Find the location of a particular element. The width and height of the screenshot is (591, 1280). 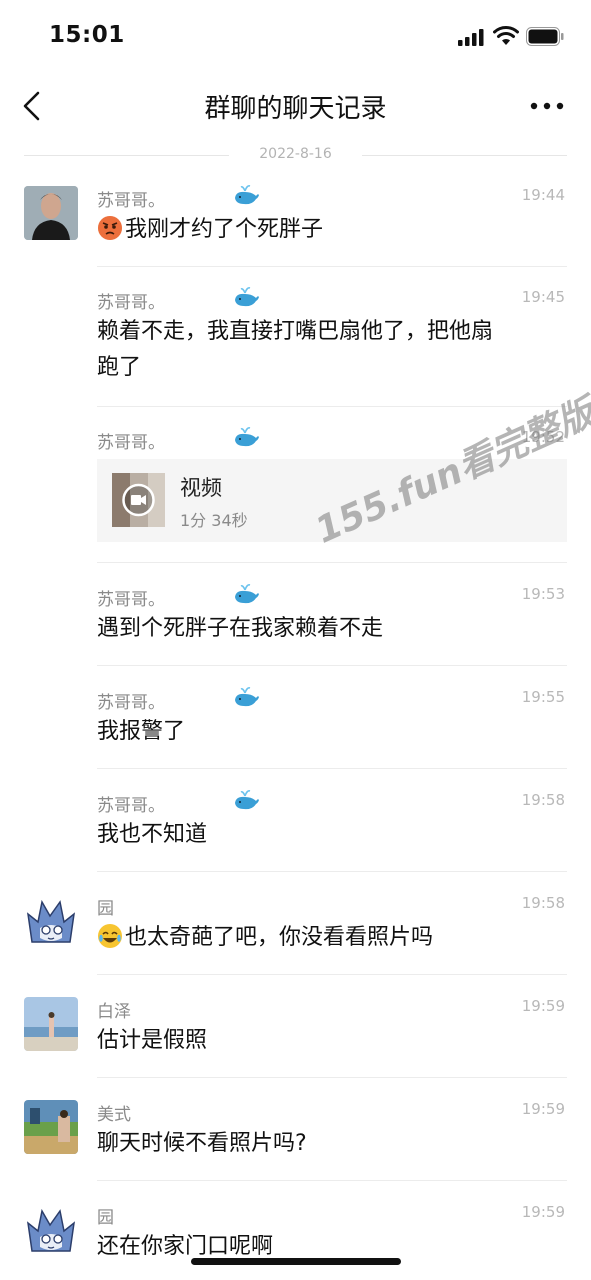

status-bar: 15:01 is located at coordinates (295, 37).